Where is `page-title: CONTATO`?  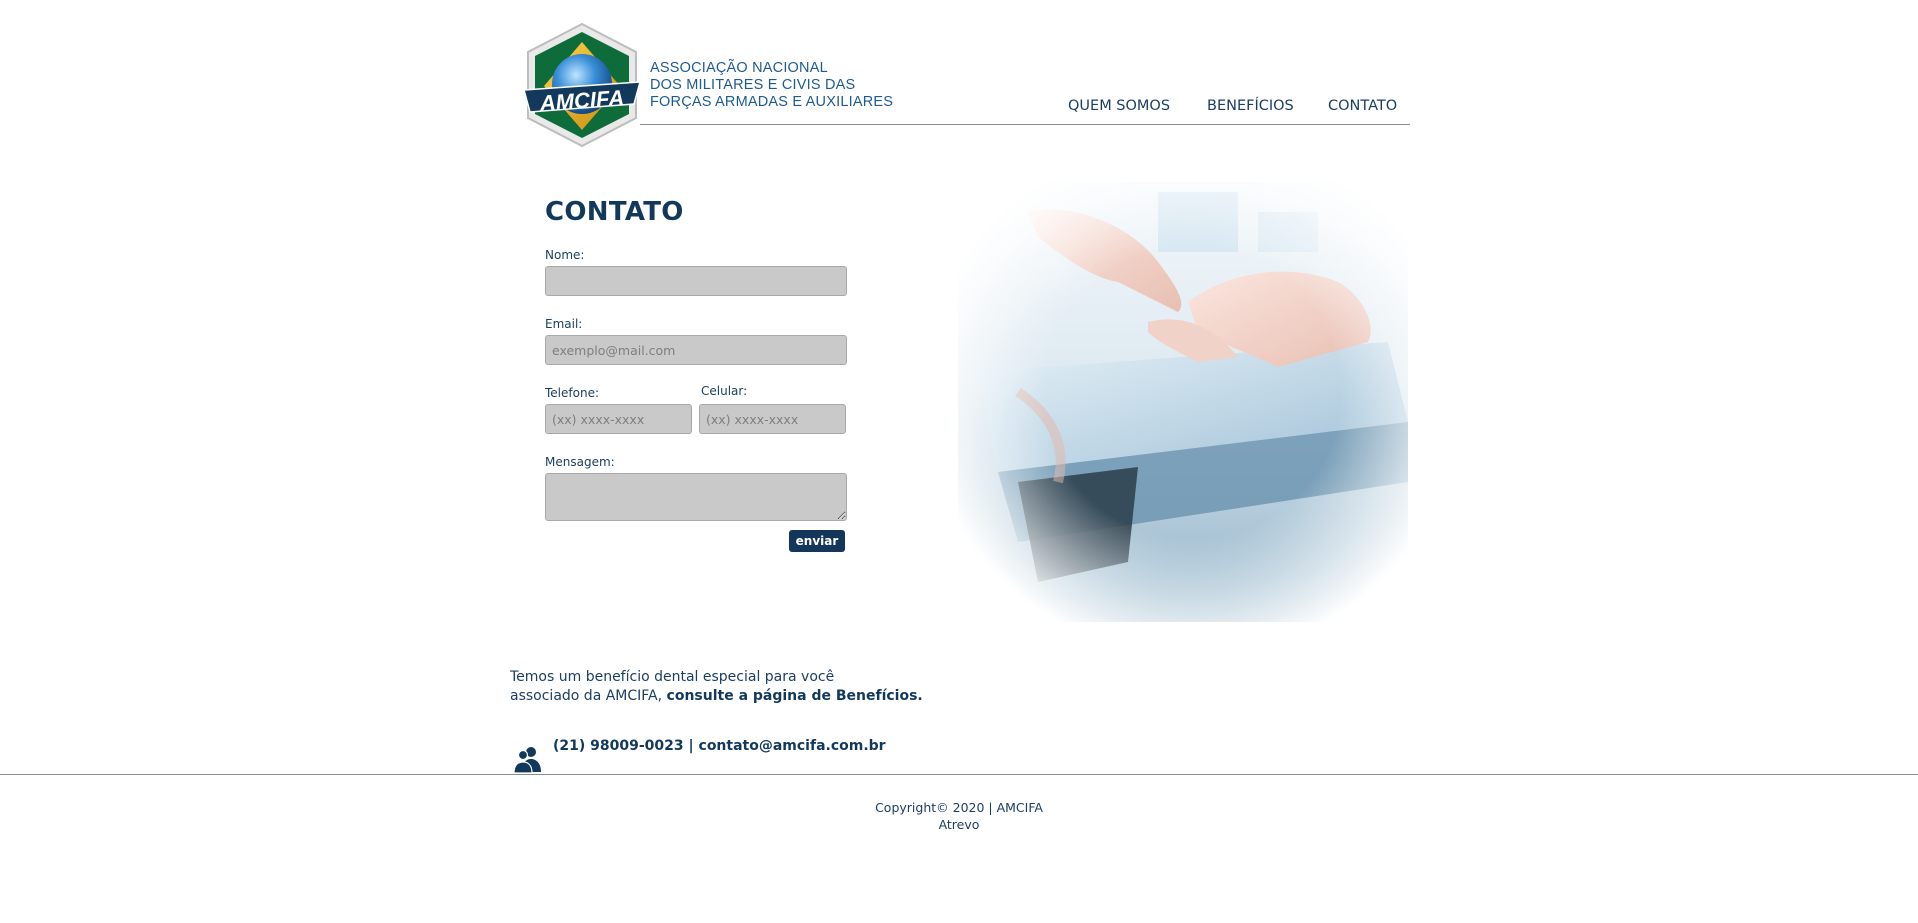
page-title: CONTATO is located at coordinates (614, 212).